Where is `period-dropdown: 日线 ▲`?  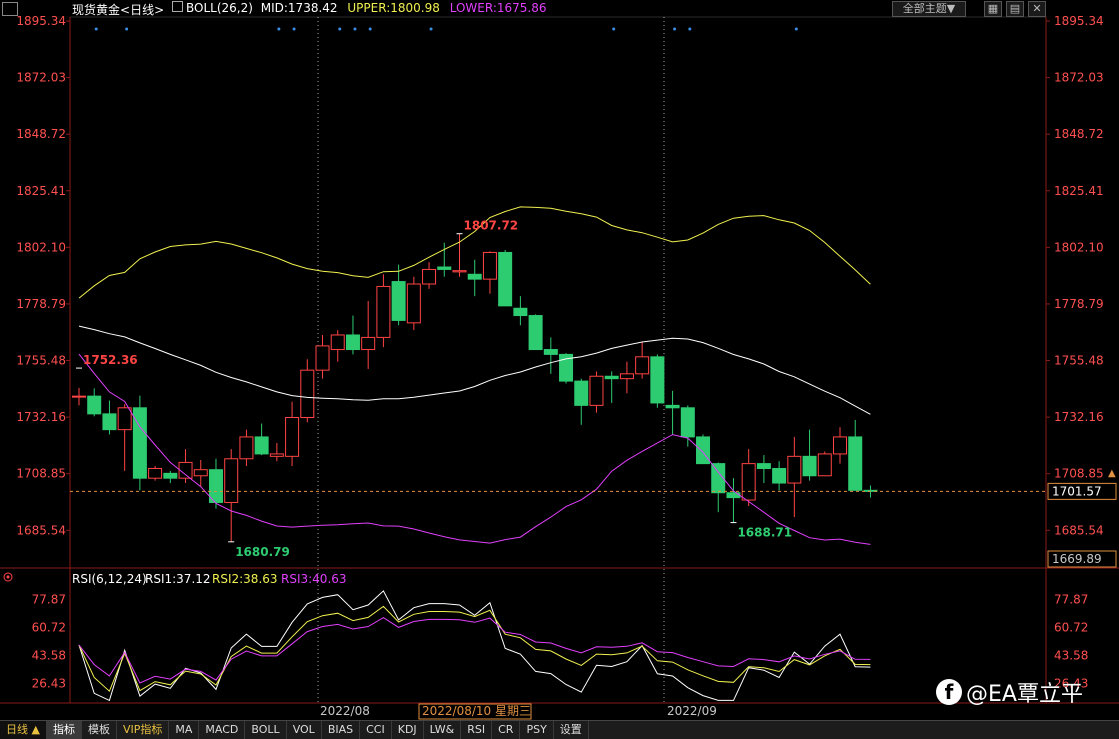 period-dropdown: 日线 ▲ is located at coordinates (23, 730).